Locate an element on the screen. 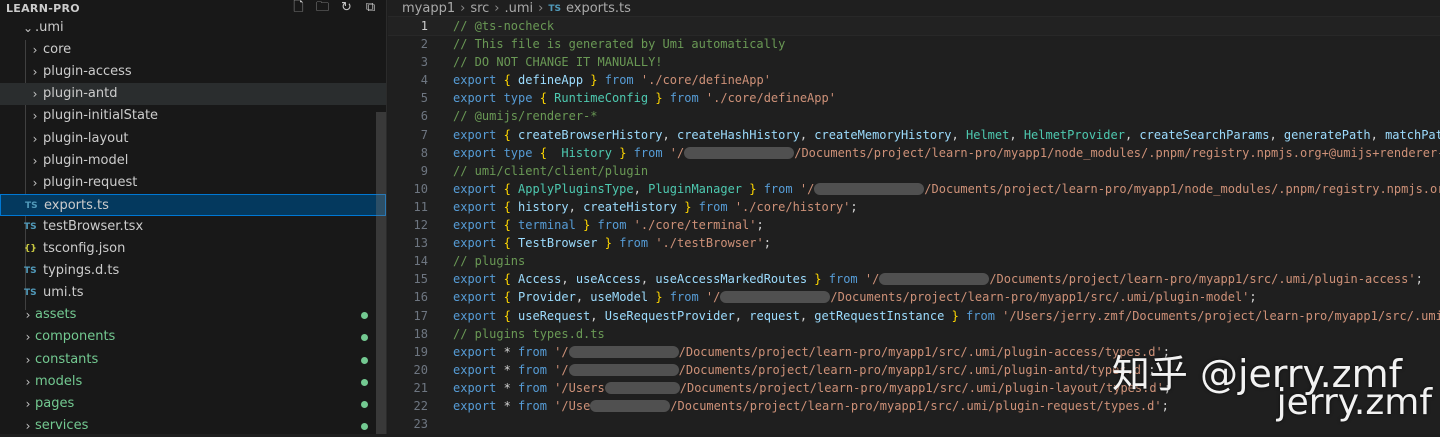  tree-item-umi: ⌄ .umi is located at coordinates (193, 28).